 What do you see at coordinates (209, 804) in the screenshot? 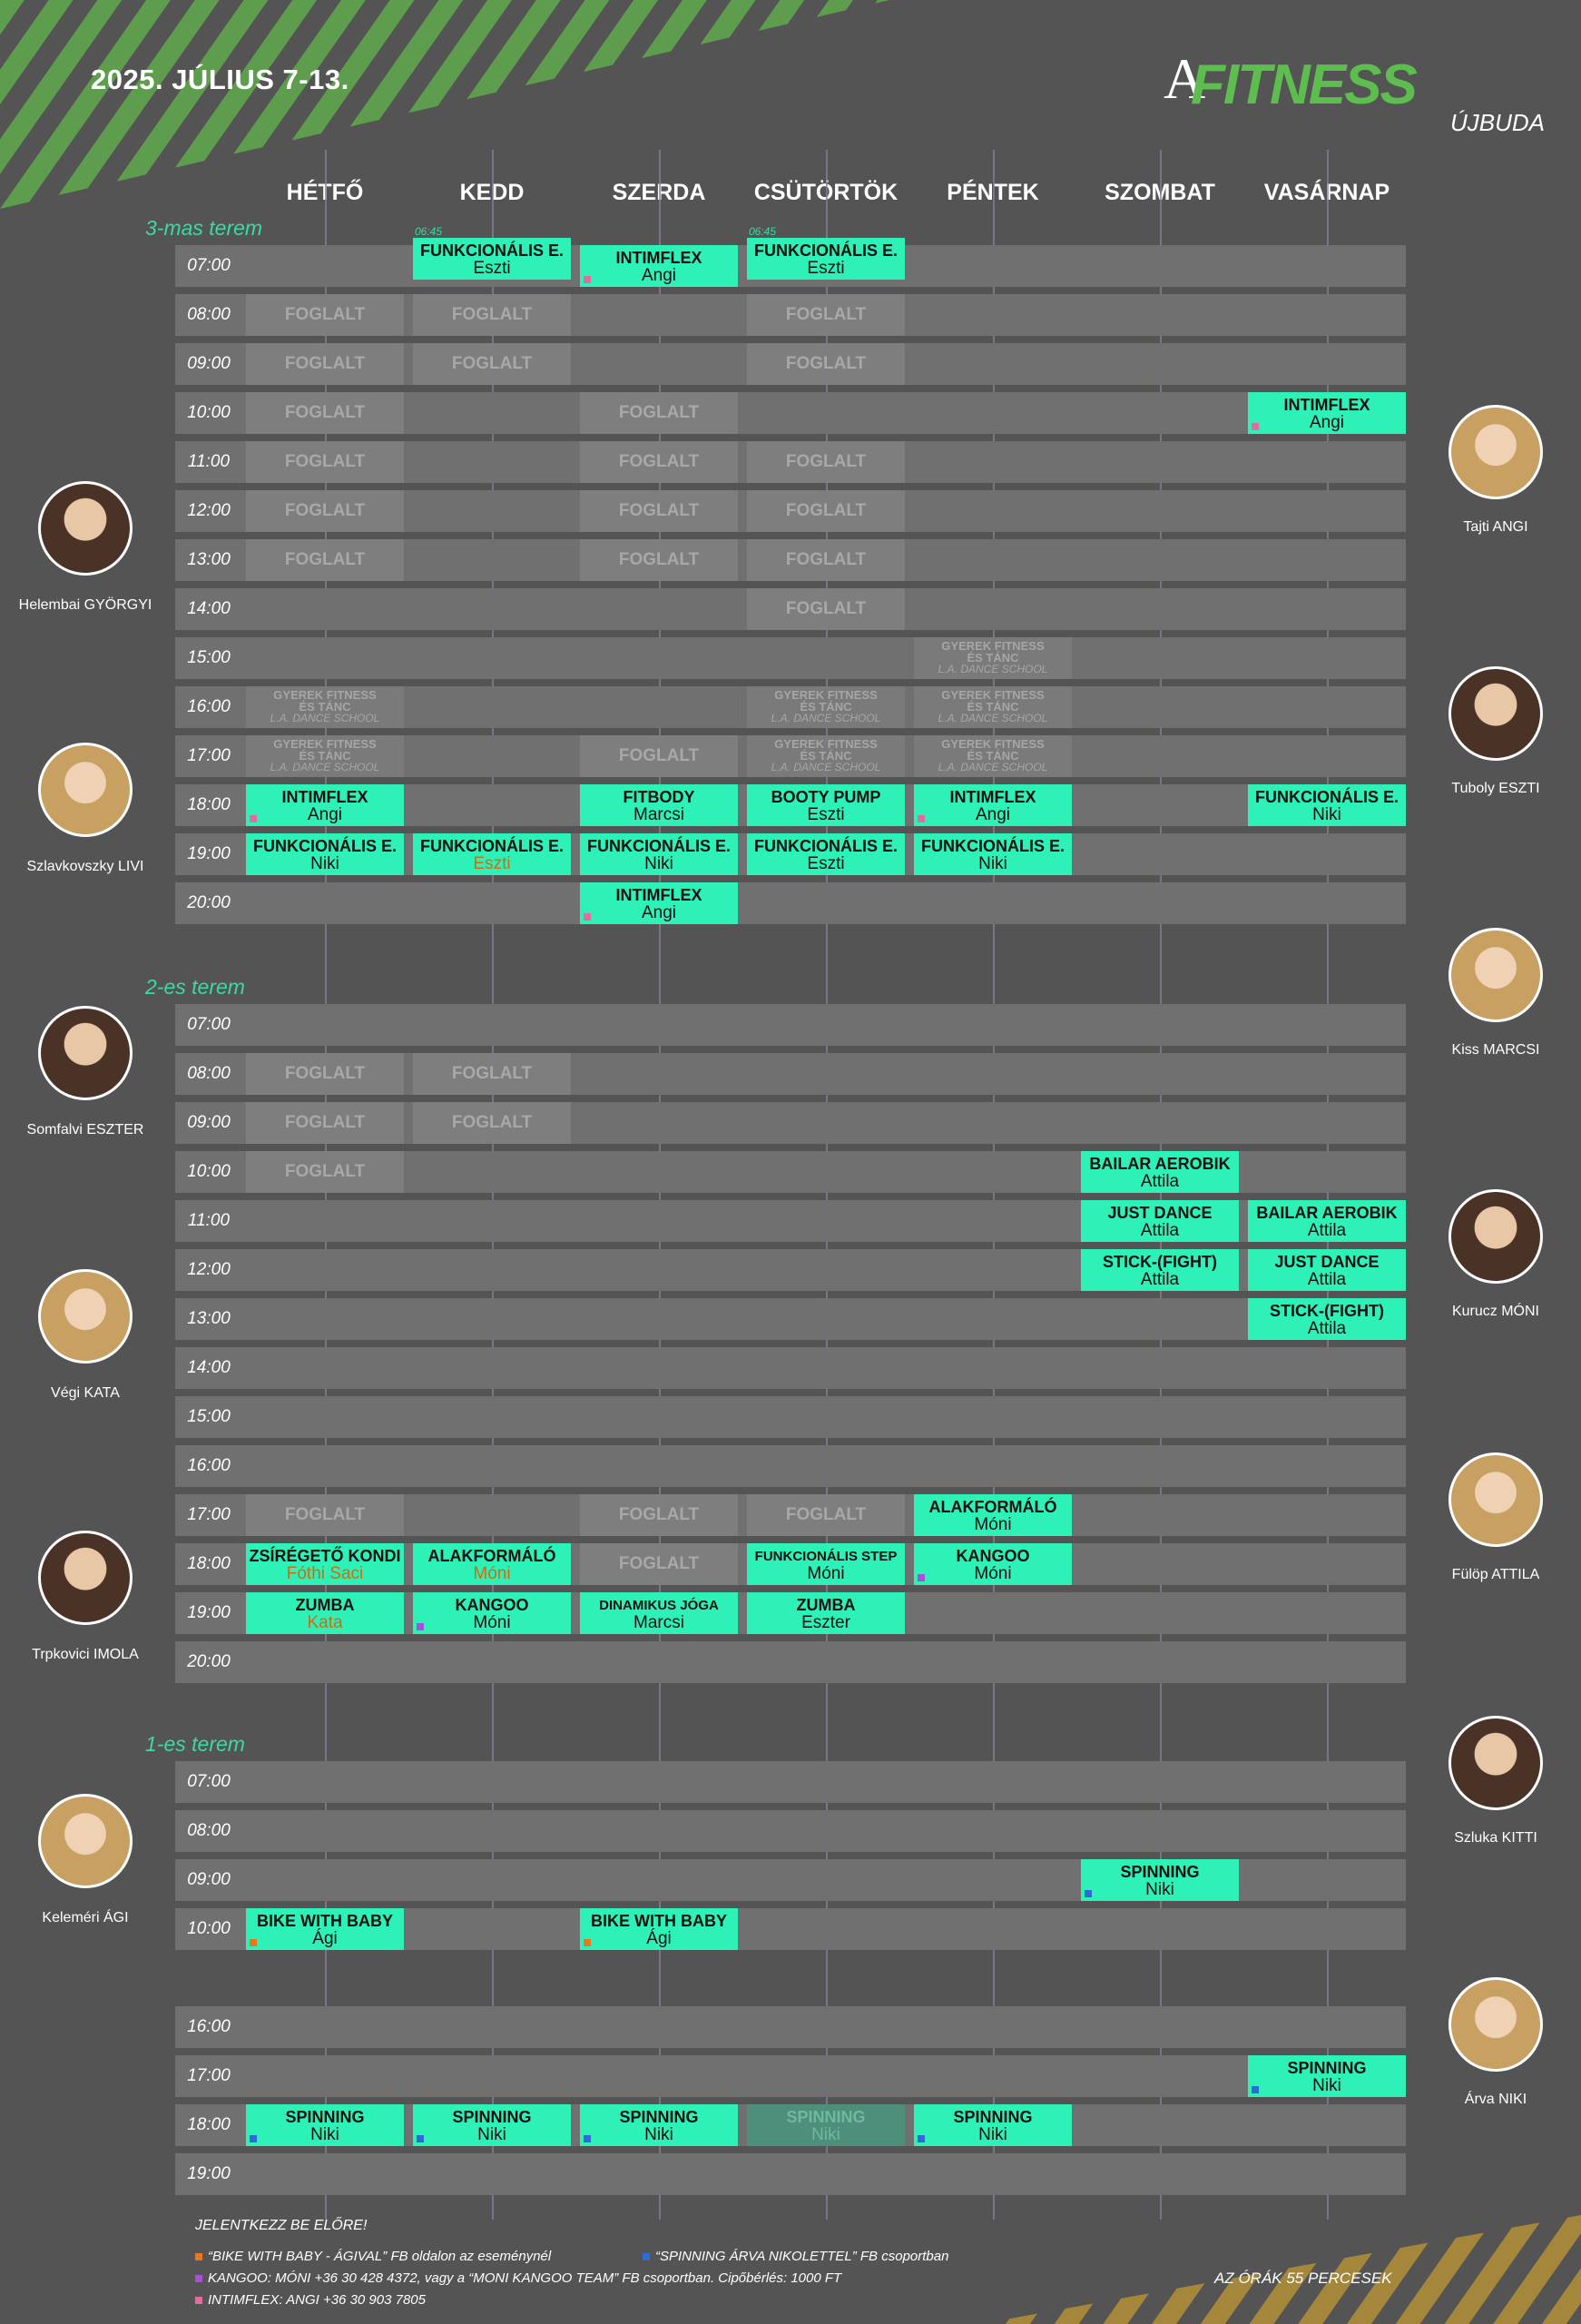
I see `time-label: 18:00` at bounding box center [209, 804].